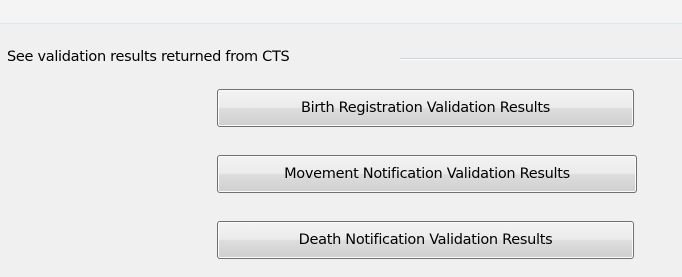  I want to click on top-panel-area, so click(341, 12).